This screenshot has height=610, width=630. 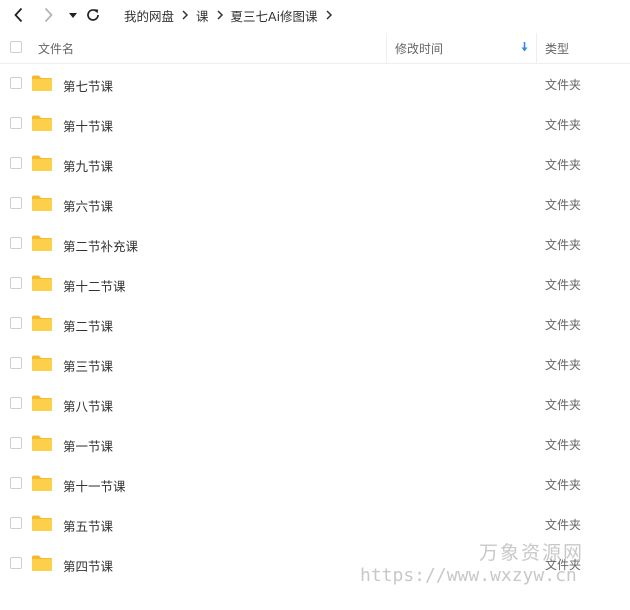 I want to click on select-all-checkbox, so click(x=16, y=47).